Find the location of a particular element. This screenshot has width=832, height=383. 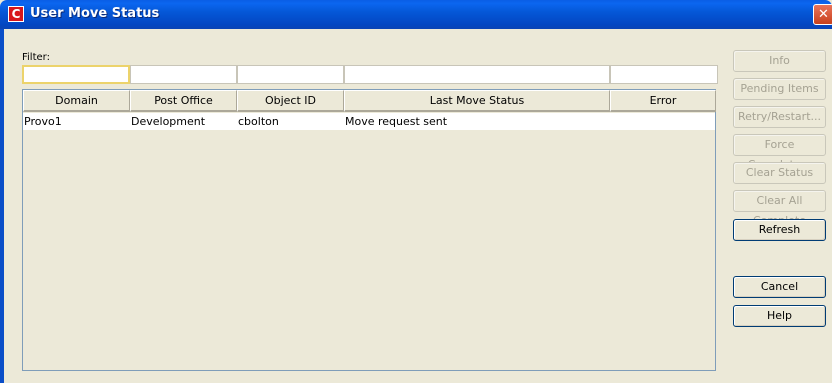

column-header-object-id: Object ID is located at coordinates (290, 101).